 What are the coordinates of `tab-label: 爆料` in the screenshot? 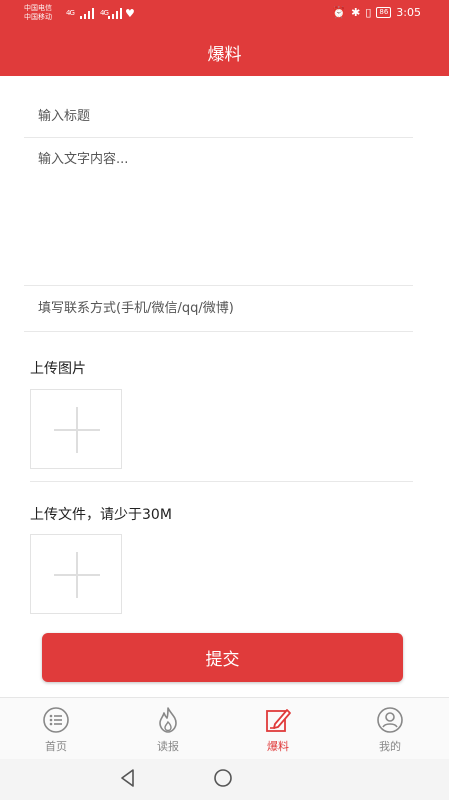 It's located at (278, 746).